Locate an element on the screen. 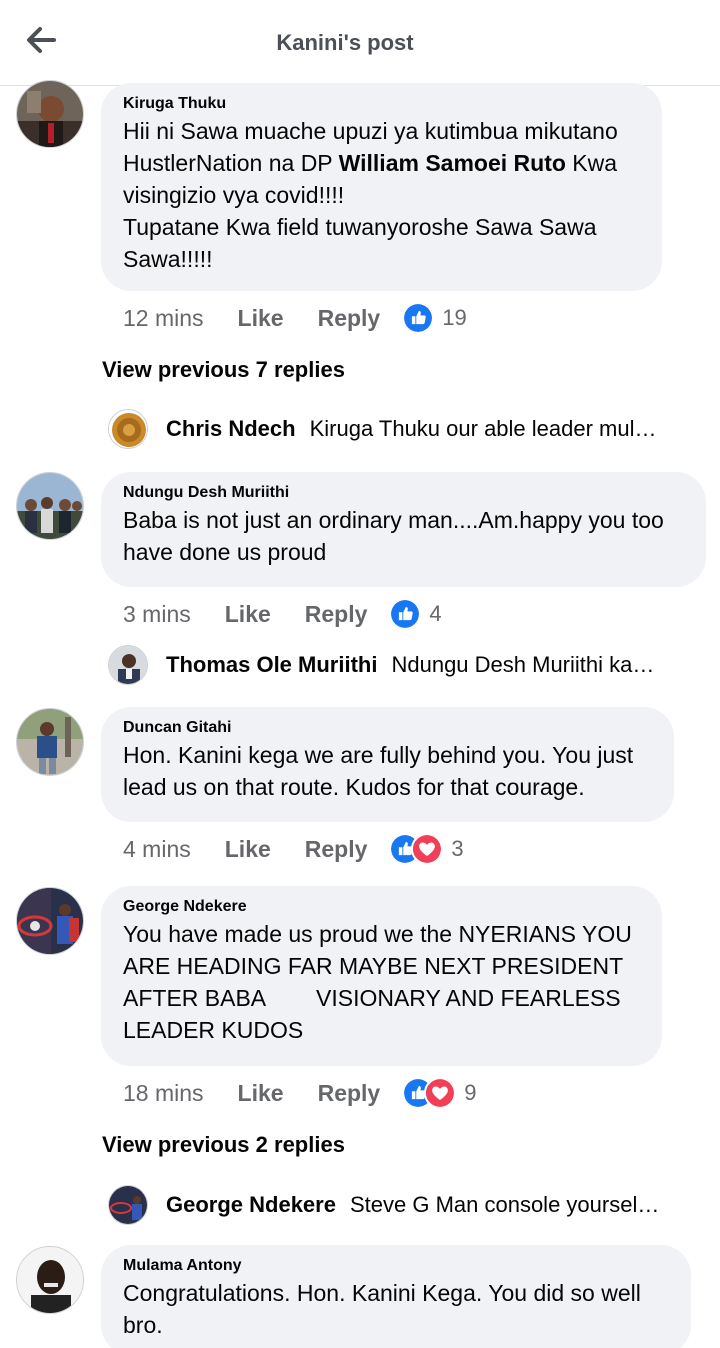 This screenshot has width=720, height=1348. reactions-summary: 3 is located at coordinates (426, 849).